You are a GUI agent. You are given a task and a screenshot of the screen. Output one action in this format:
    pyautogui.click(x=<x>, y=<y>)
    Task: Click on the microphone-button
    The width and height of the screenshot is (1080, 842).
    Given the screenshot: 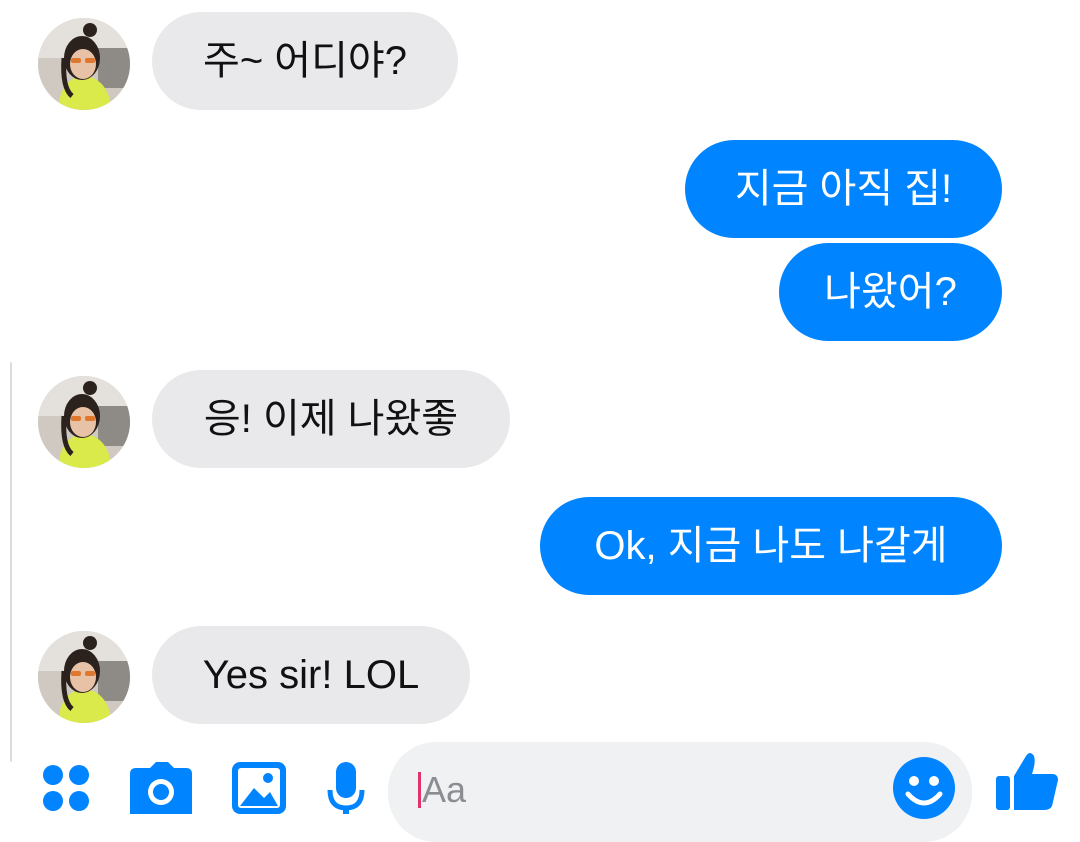 What is the action you would take?
    pyautogui.click(x=346, y=790)
    